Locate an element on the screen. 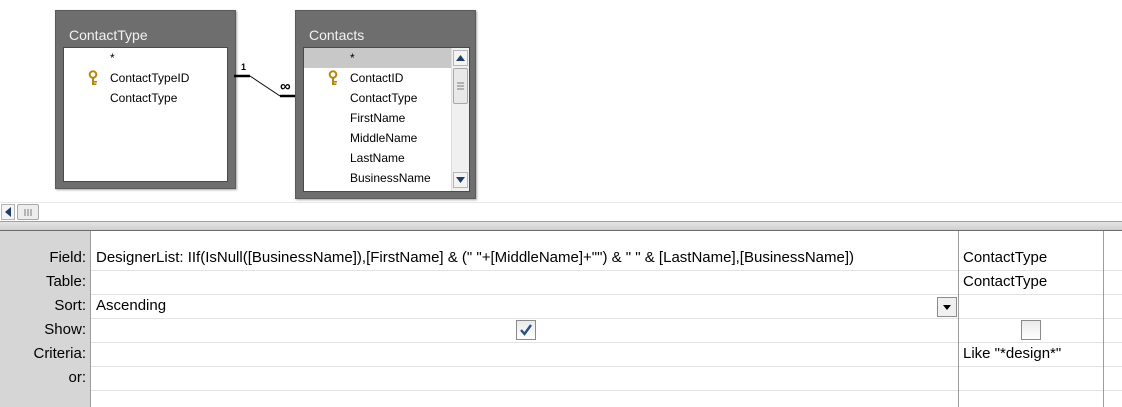 Image resolution: width=1122 pixels, height=407 pixels. field-list-item: BusinessName is located at coordinates (377, 178).